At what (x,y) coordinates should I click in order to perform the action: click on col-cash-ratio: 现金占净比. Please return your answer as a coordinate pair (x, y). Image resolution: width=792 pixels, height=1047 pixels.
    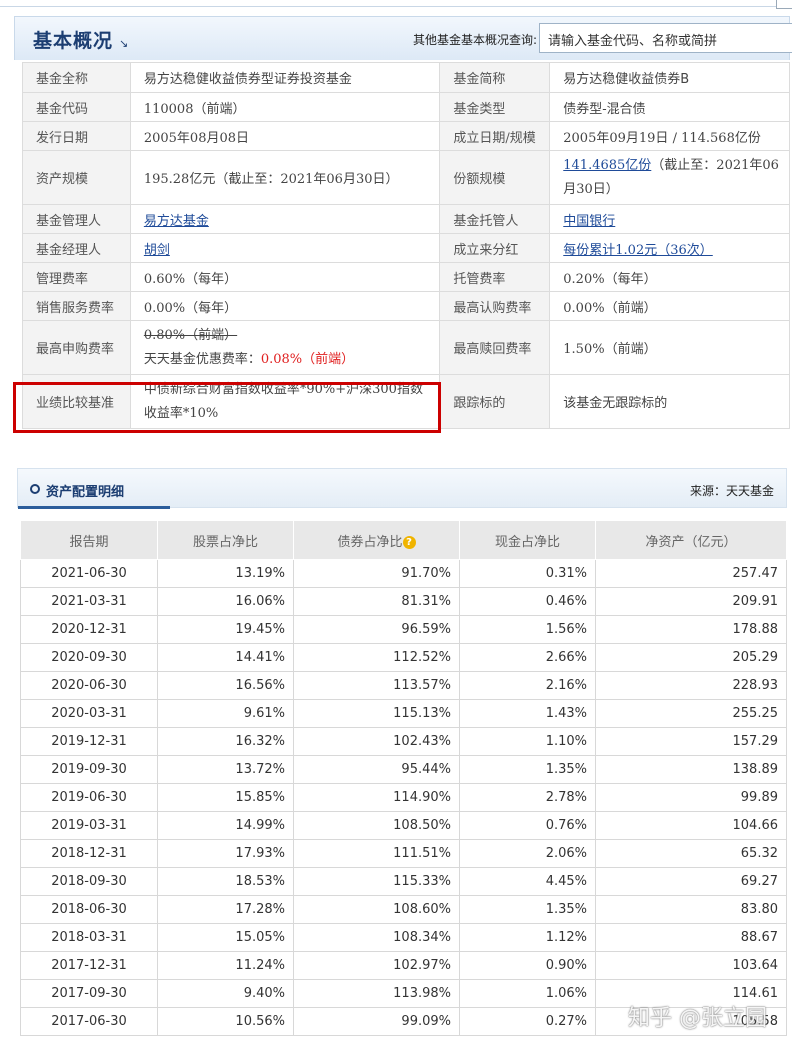
    Looking at the image, I should click on (527, 540).